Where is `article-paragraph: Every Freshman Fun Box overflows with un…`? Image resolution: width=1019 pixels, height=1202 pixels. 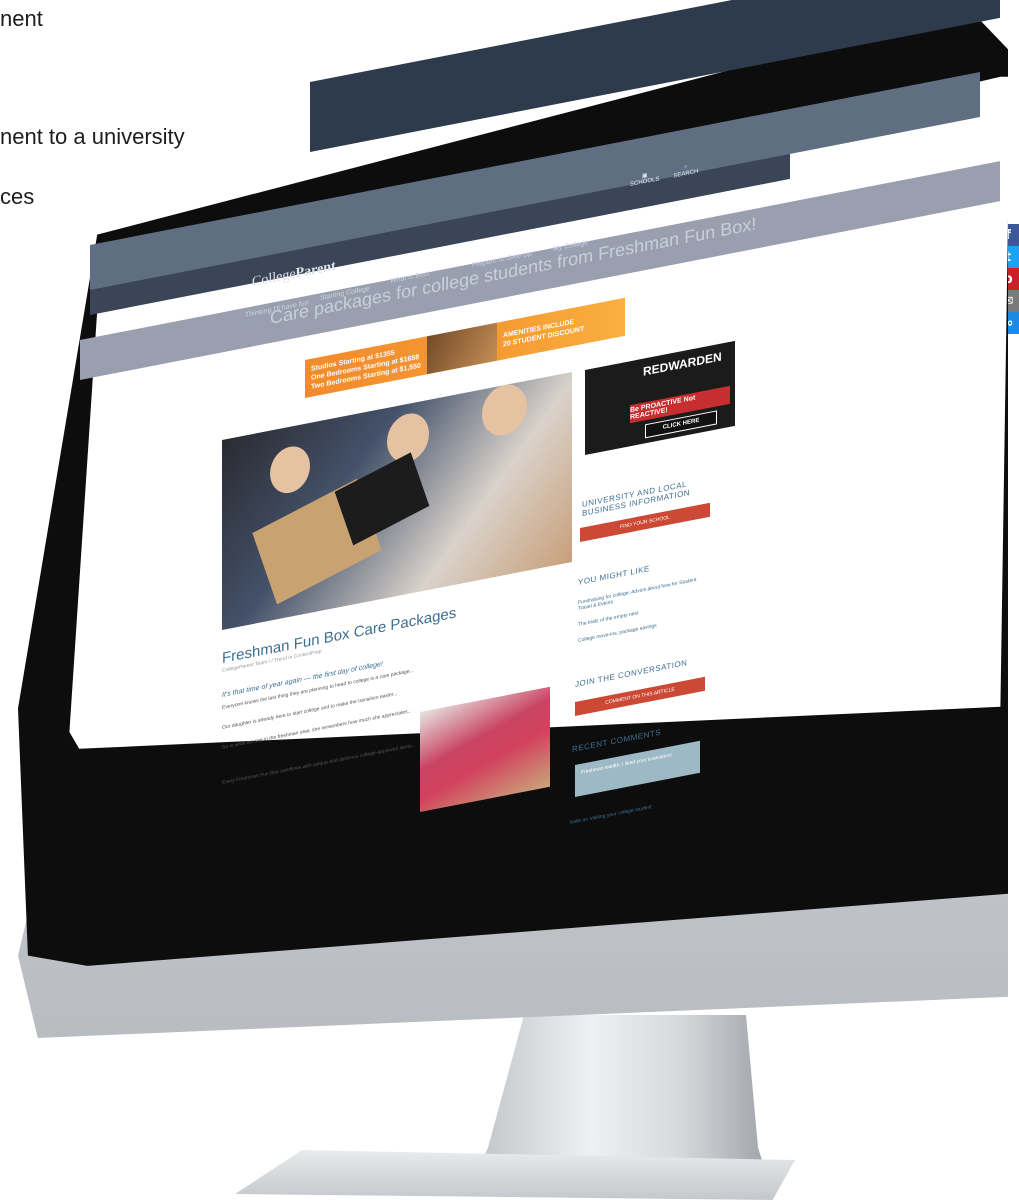
article-paragraph: Every Freshman Fun Box overflows with un… is located at coordinates (319, 764).